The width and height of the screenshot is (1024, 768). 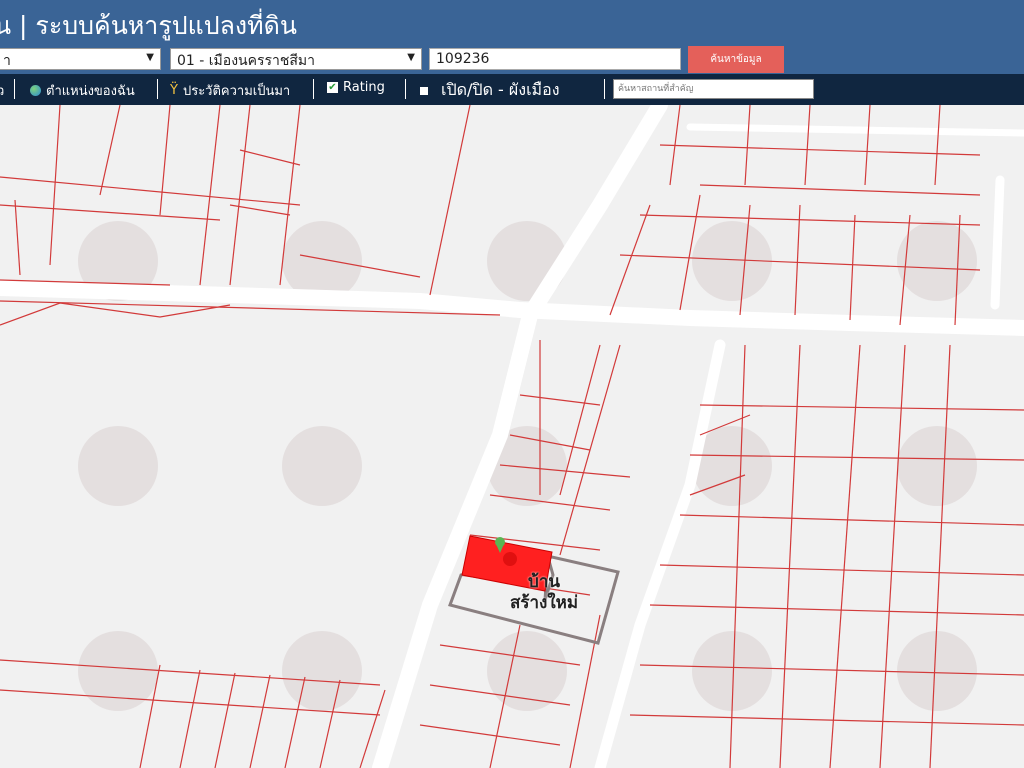 I want to click on globe-icon, so click(x=35, y=90).